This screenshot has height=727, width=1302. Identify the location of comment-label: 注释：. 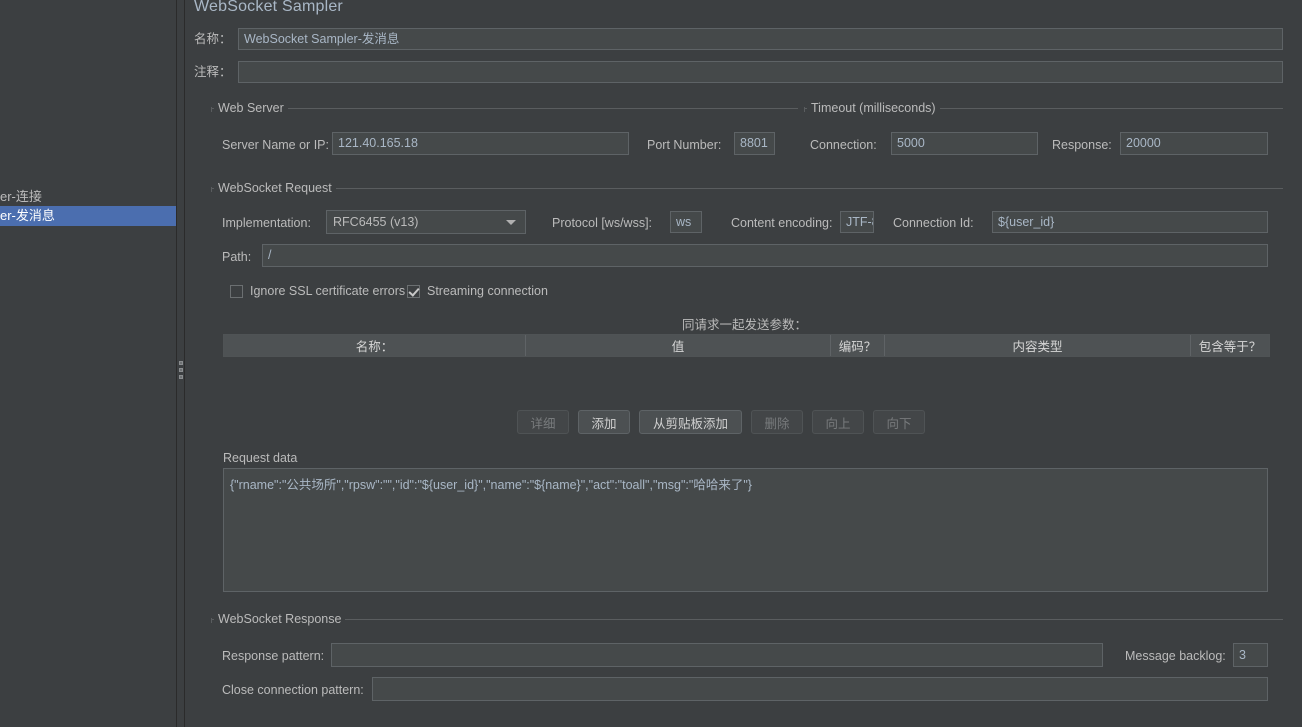
(213, 72).